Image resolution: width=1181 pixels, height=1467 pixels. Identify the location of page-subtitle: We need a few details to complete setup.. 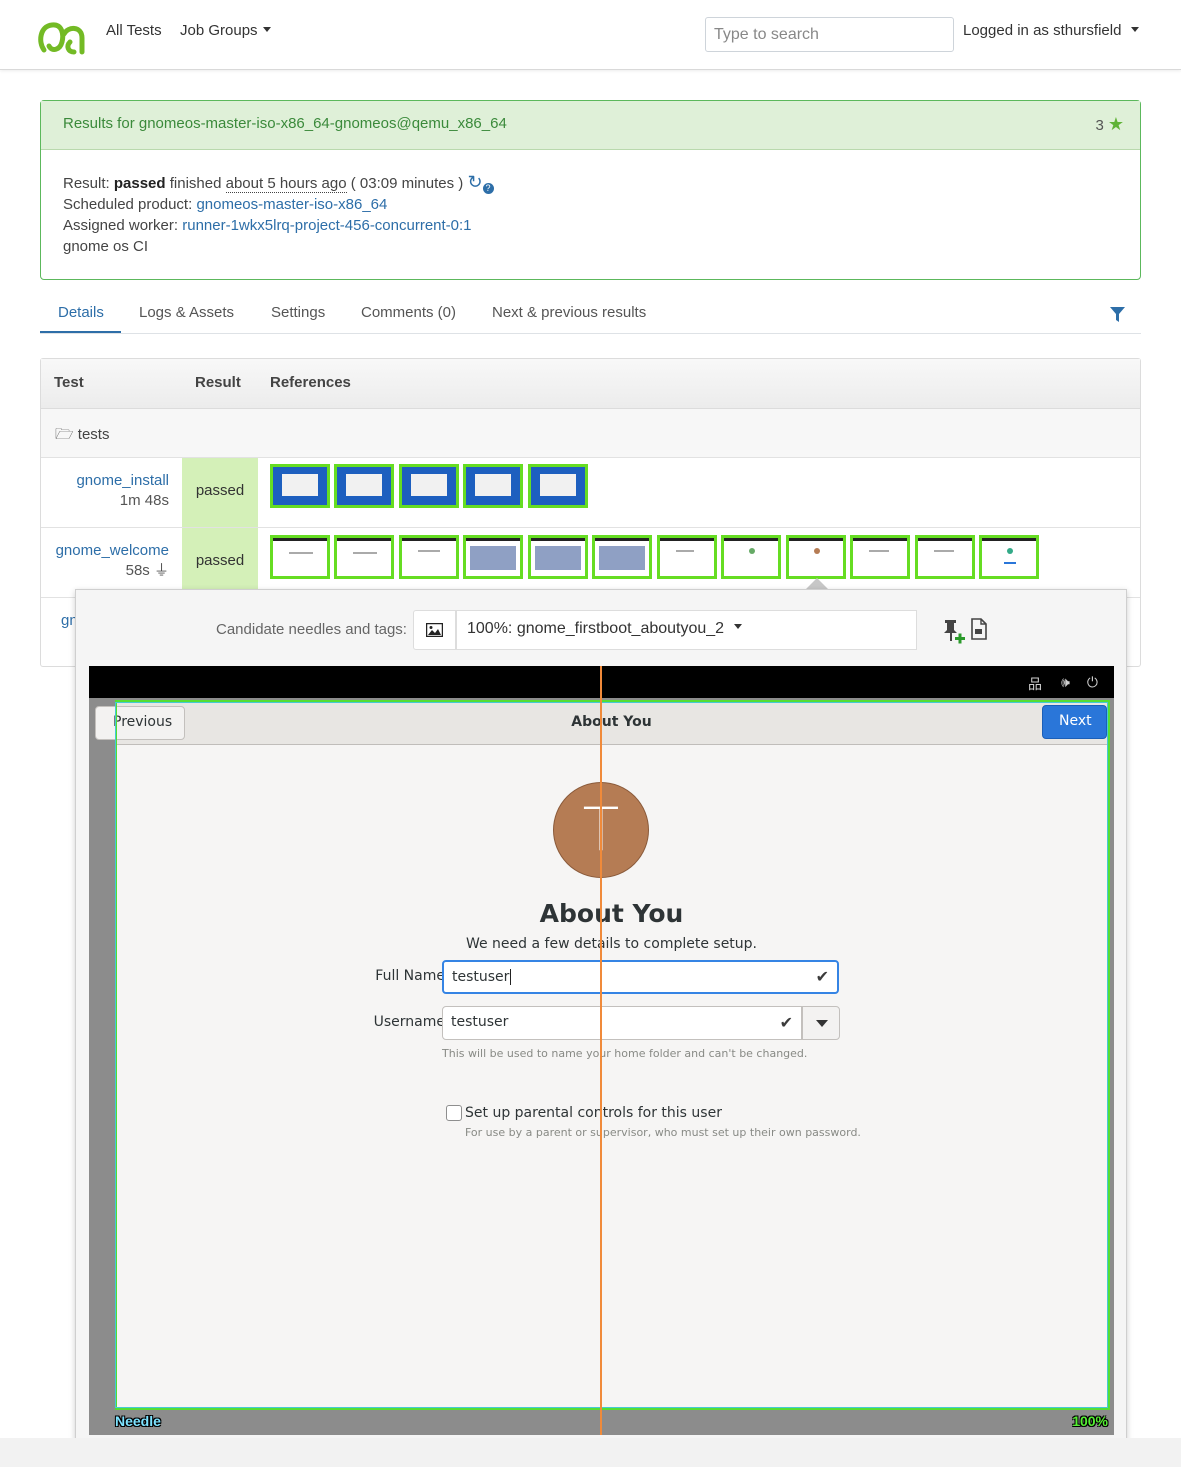
(611, 944).